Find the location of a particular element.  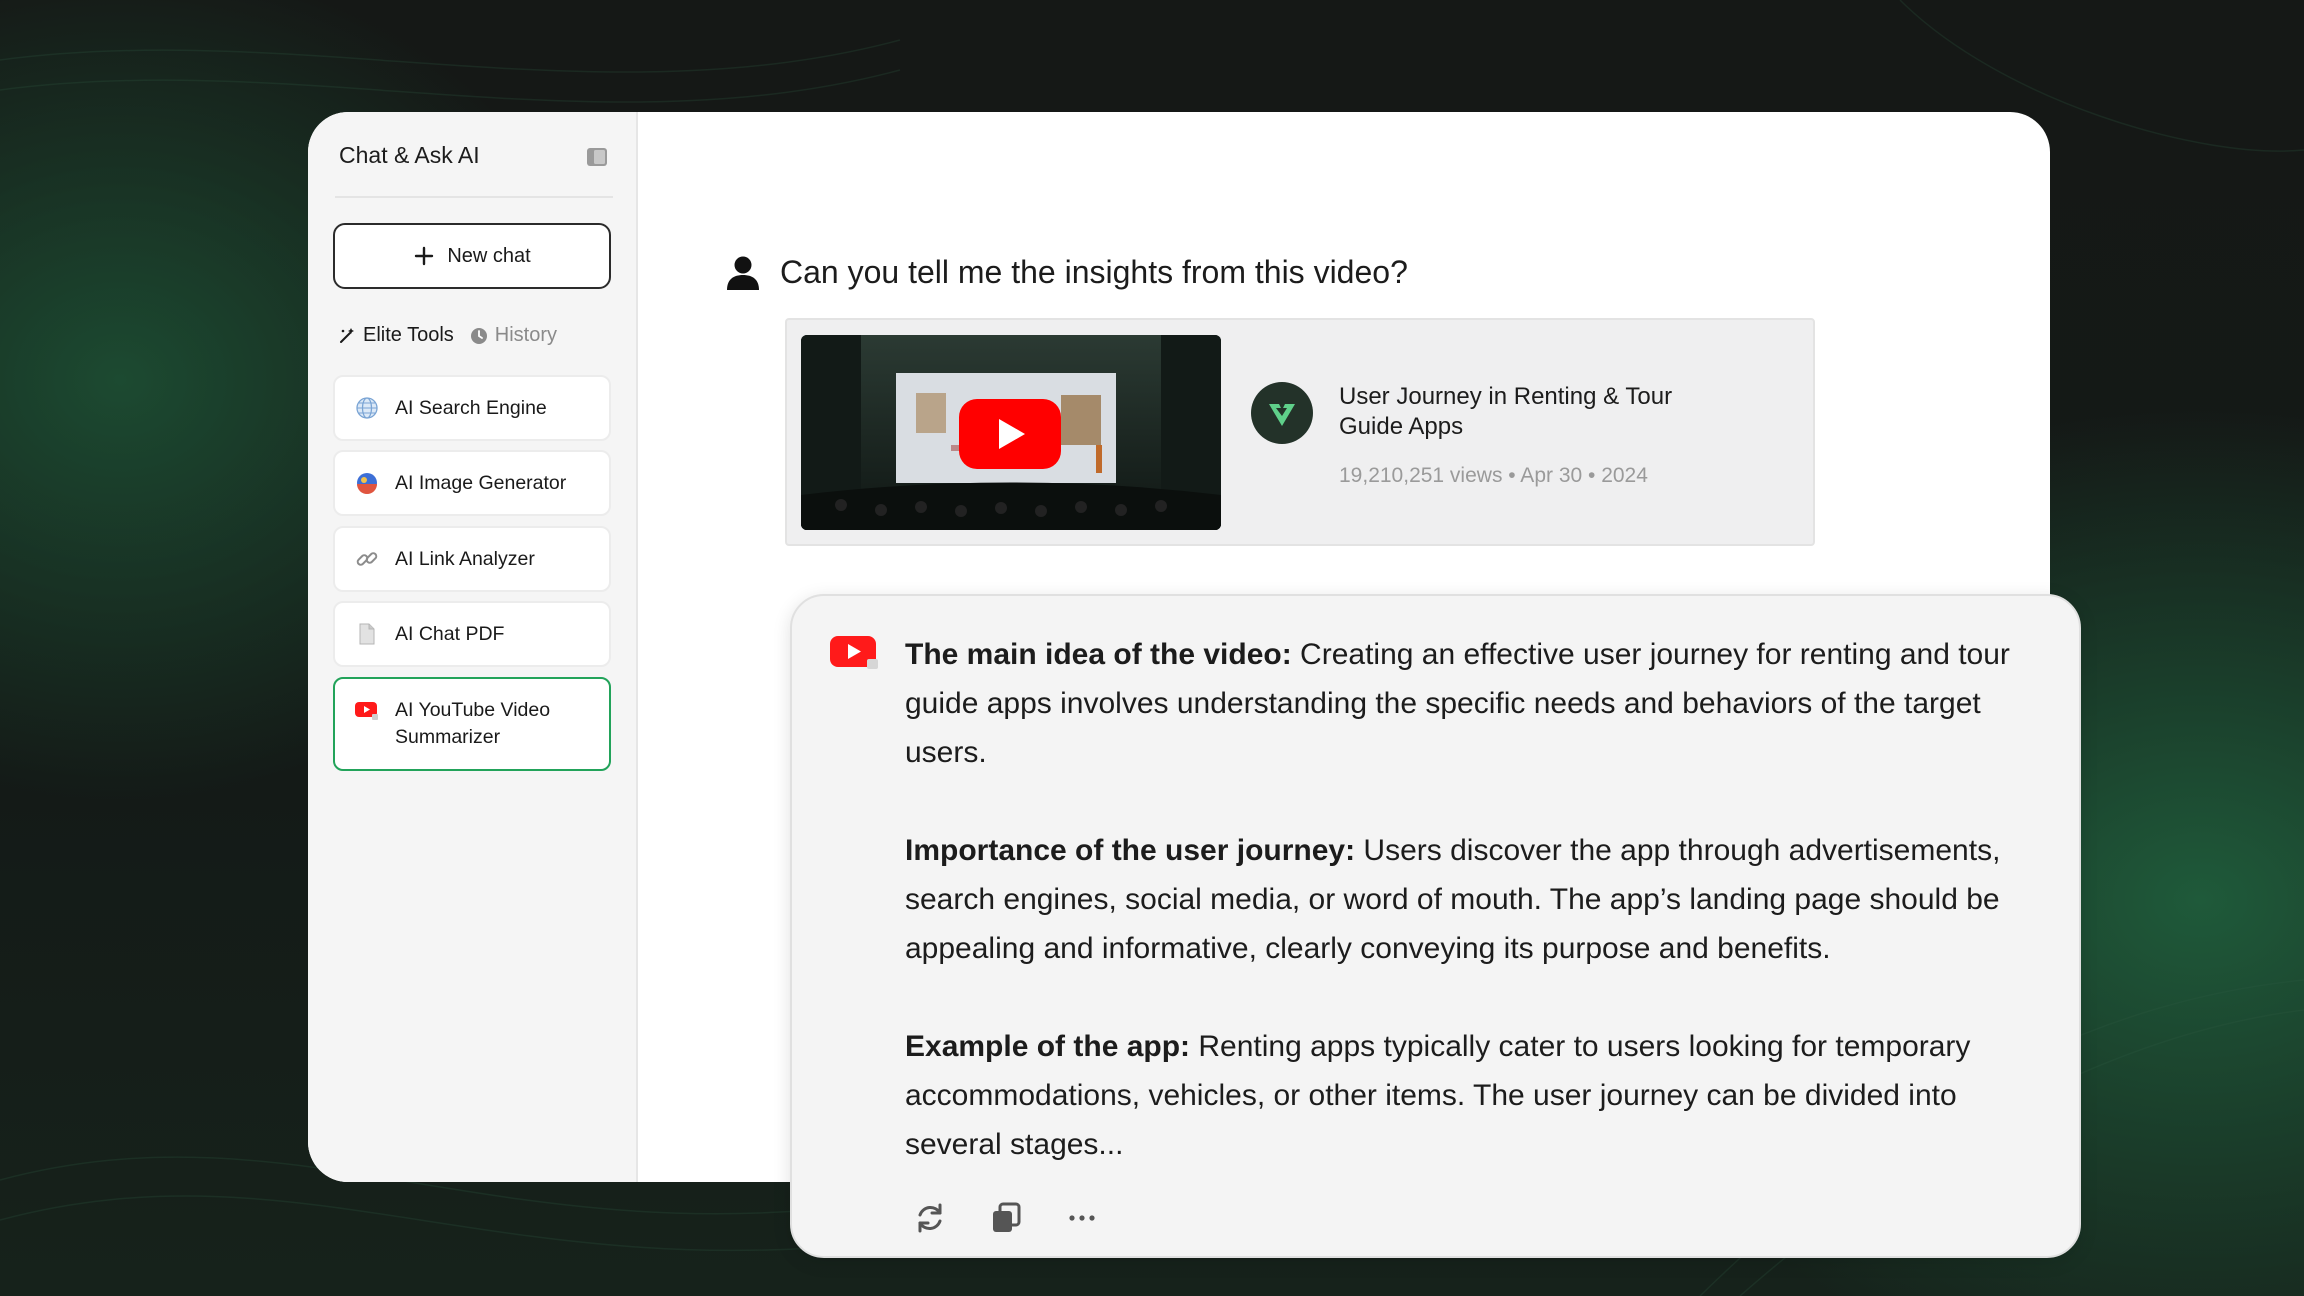

answer-heading: The main idea of the video: is located at coordinates (1098, 654).